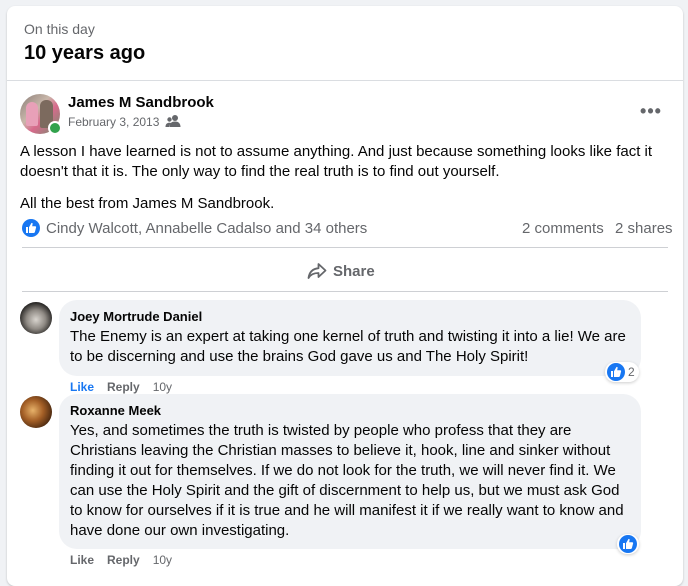  Describe the element at coordinates (173, 121) in the screenshot. I see `friends-icon` at that location.